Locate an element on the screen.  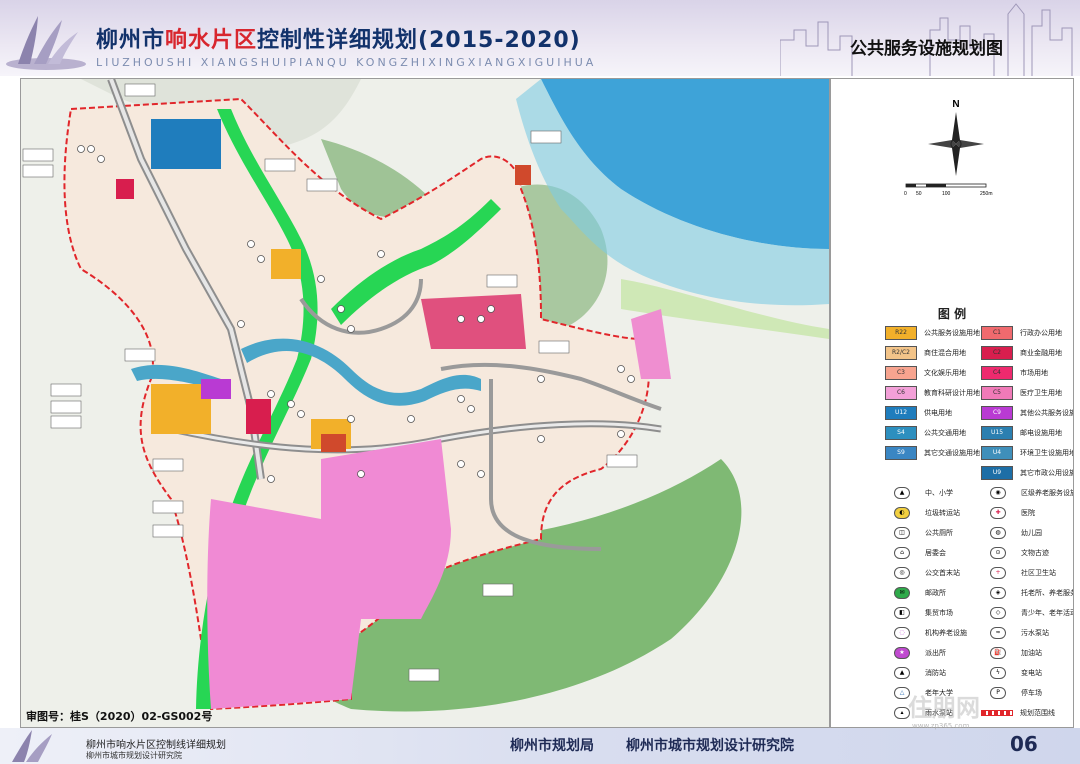
legend-symbol-kindergarten: ◍ 幼儿园 is located at coordinates (1011, 533).